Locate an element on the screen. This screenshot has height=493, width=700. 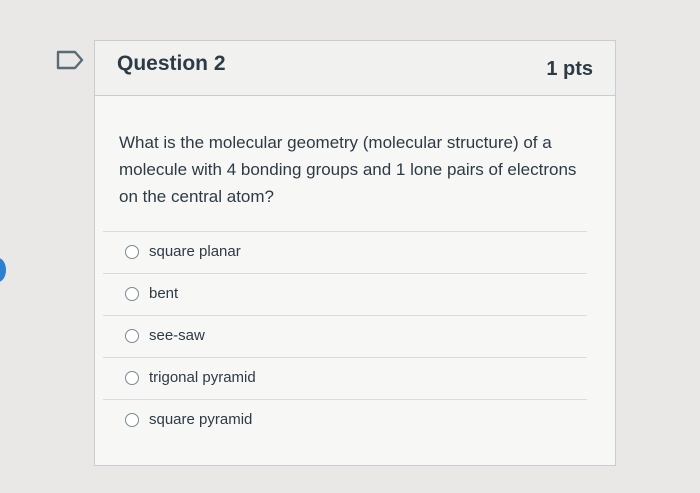
answer-label: trigonal pyramid is located at coordinates (202, 377).